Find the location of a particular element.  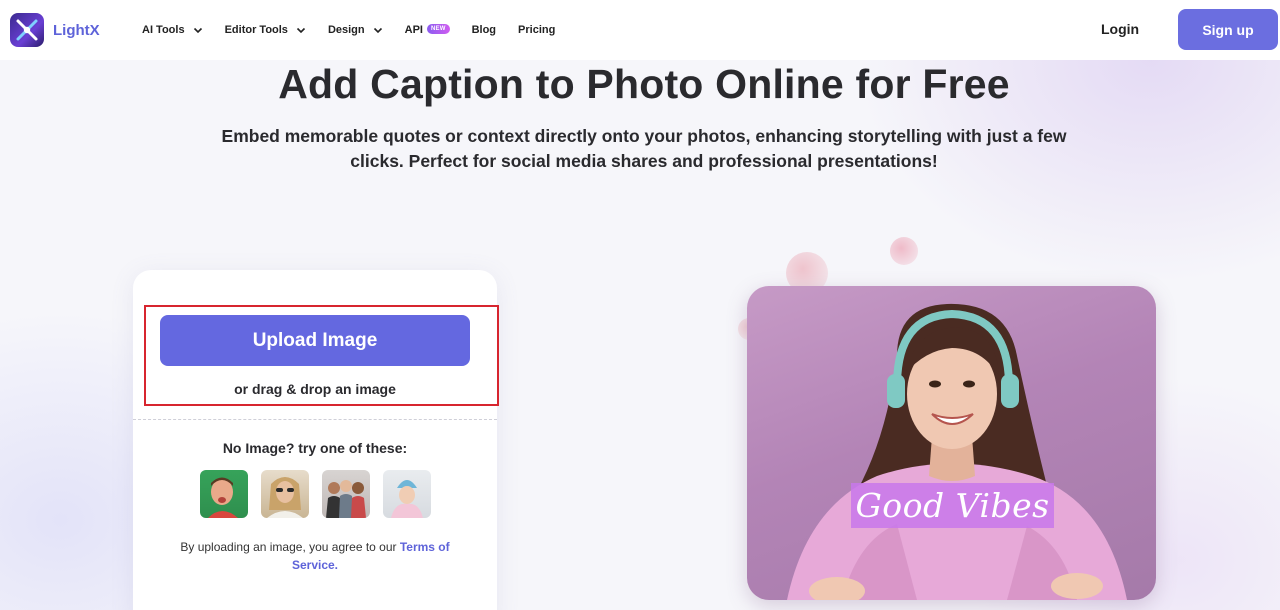

nav-item-design: Design is located at coordinates (355, 30).